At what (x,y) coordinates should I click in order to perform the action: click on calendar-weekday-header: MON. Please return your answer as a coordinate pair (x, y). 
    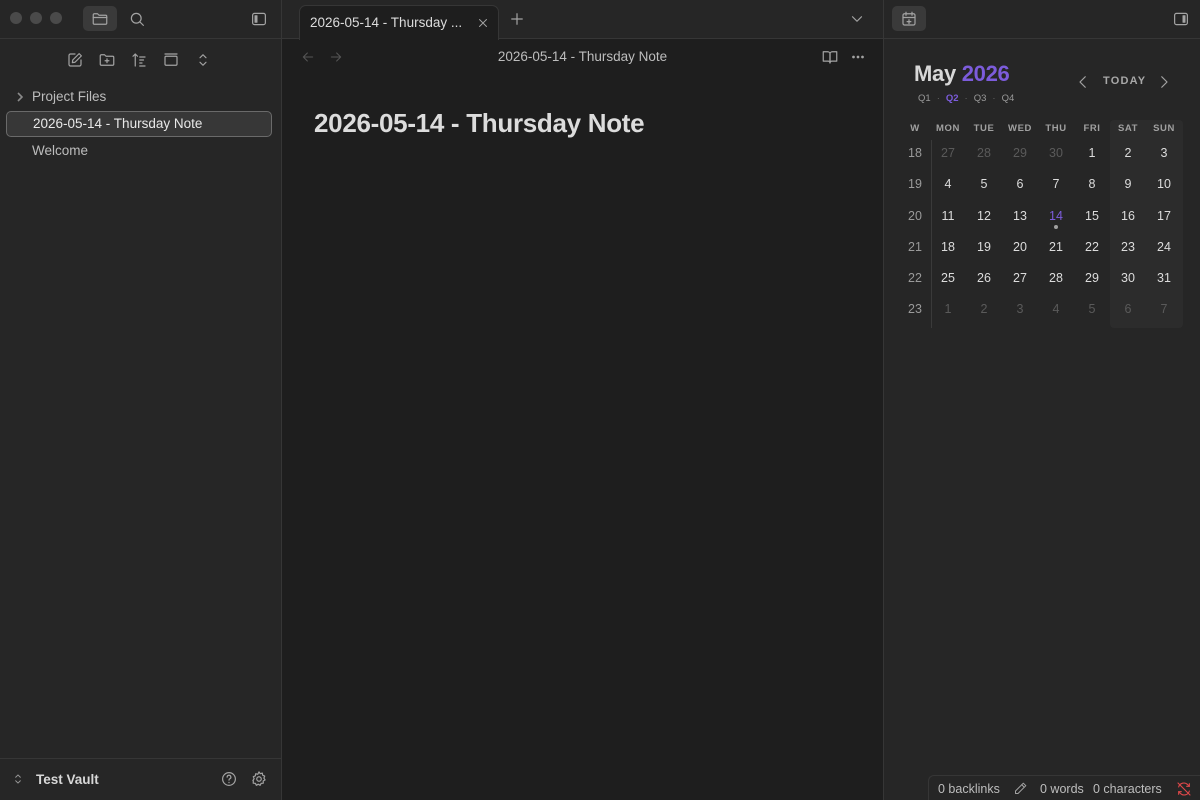
    Looking at the image, I should click on (948, 128).